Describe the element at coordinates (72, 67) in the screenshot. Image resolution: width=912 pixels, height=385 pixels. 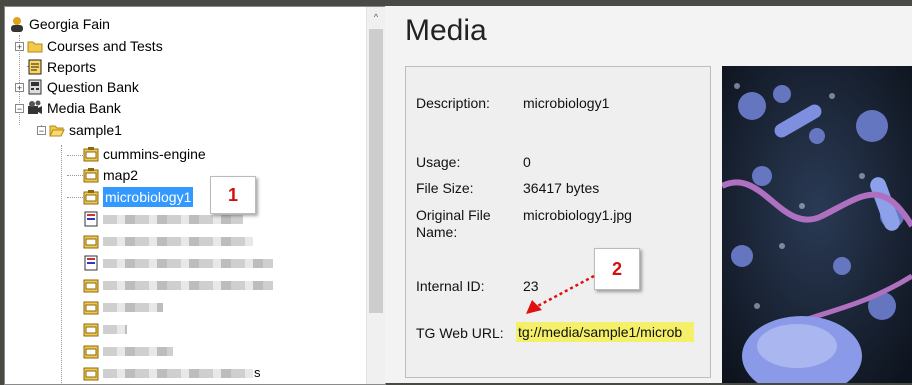
I see `tree-item-label: Reports` at that location.